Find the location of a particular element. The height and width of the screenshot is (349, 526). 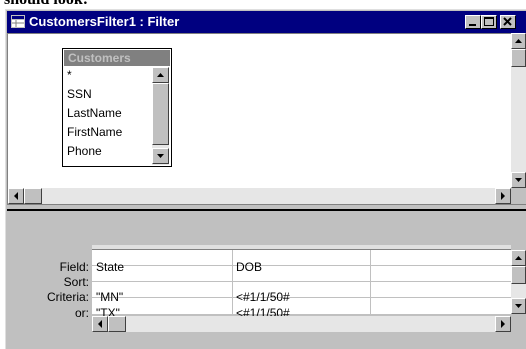

window-title: CustomersFilter1 : Filter is located at coordinates (104, 21).